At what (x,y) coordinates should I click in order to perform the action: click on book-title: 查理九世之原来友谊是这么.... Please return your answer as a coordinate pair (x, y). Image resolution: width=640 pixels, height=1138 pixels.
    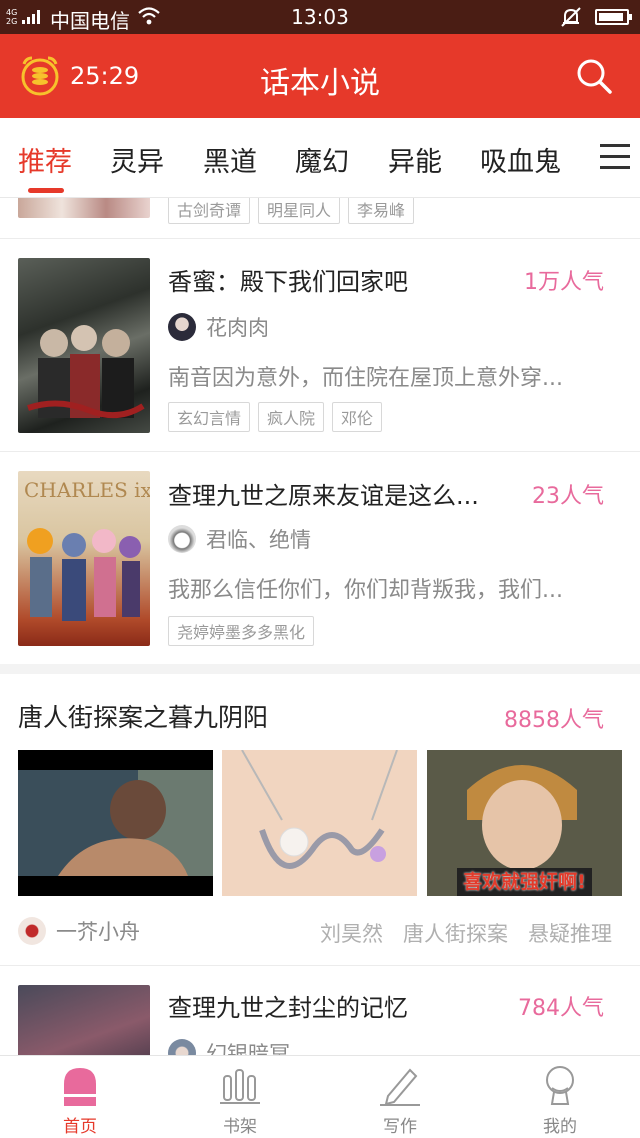
    Looking at the image, I should click on (323, 493).